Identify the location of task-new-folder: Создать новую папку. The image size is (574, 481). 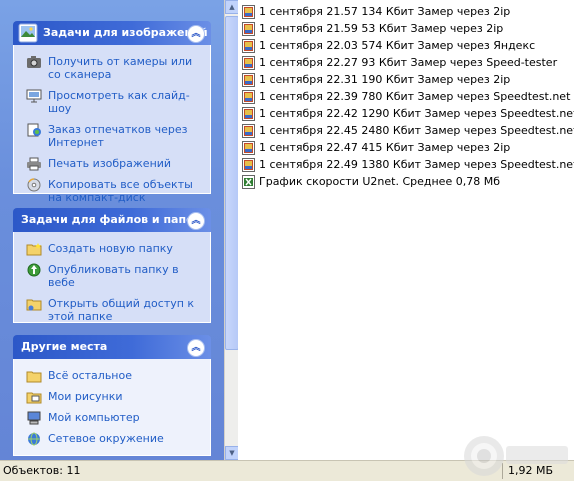
(112, 249).